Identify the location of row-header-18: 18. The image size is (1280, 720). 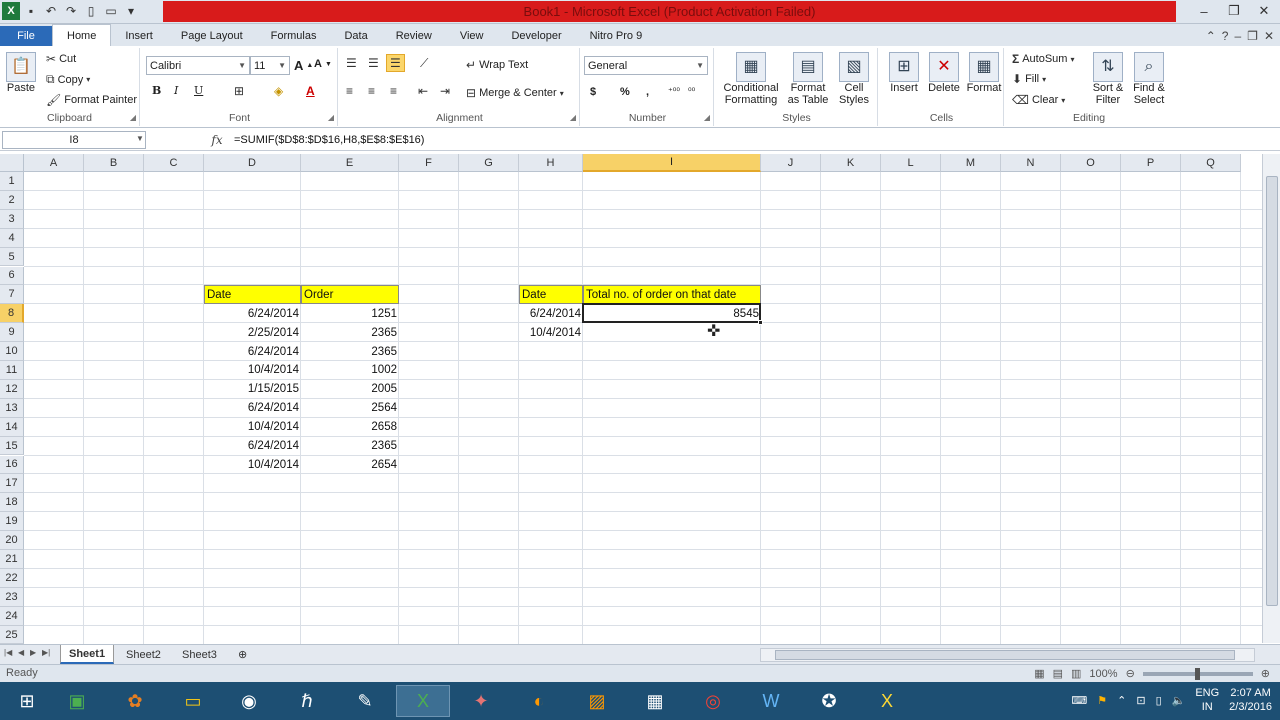
(12, 503).